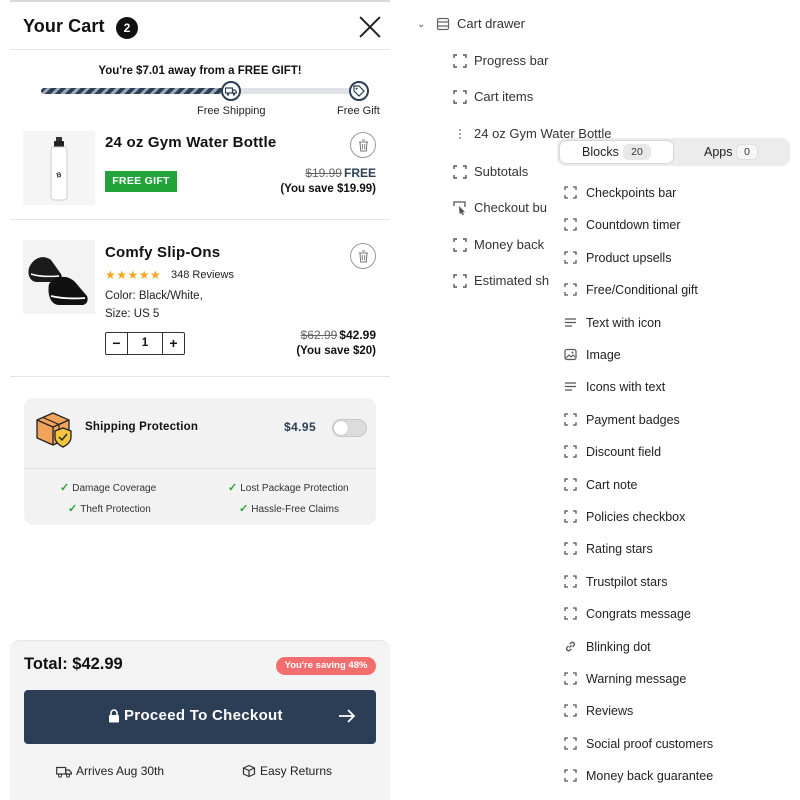 The image size is (800, 800). Describe the element at coordinates (732, 152) in the screenshot. I see `tab-apps: Apps 0` at that location.